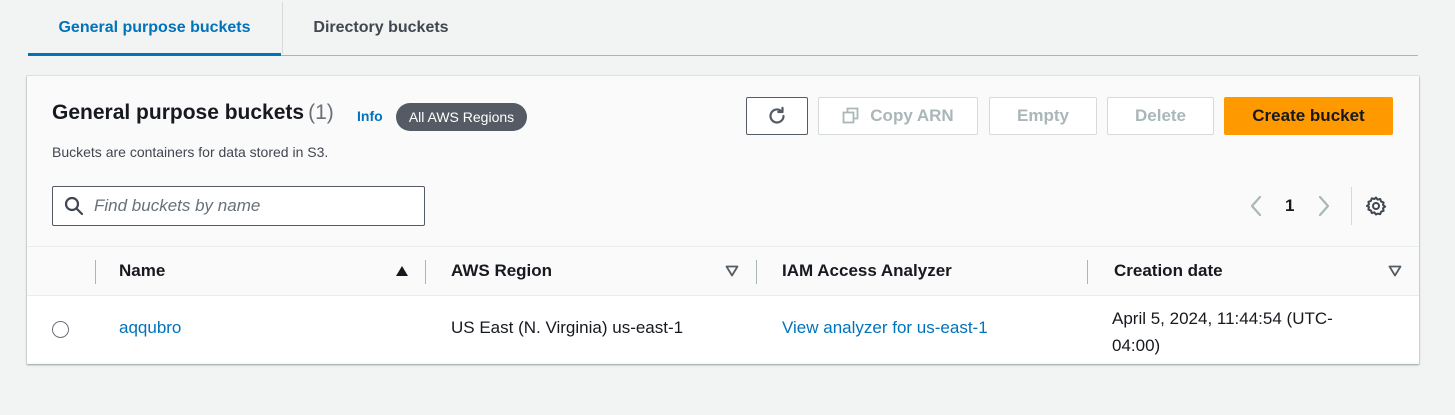  Describe the element at coordinates (1351, 206) in the screenshot. I see `pagination-divider` at that location.